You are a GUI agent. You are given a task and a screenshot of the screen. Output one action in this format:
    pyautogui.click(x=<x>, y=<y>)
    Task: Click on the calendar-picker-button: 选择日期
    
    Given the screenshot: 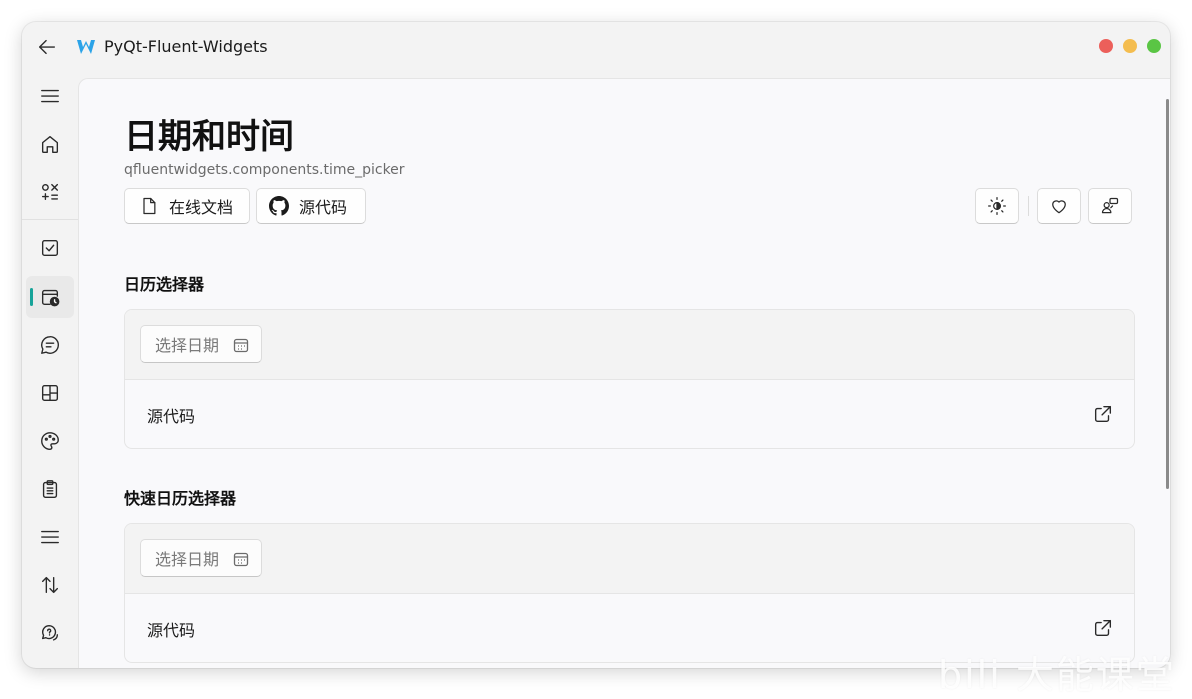 What is the action you would take?
    pyautogui.click(x=201, y=344)
    